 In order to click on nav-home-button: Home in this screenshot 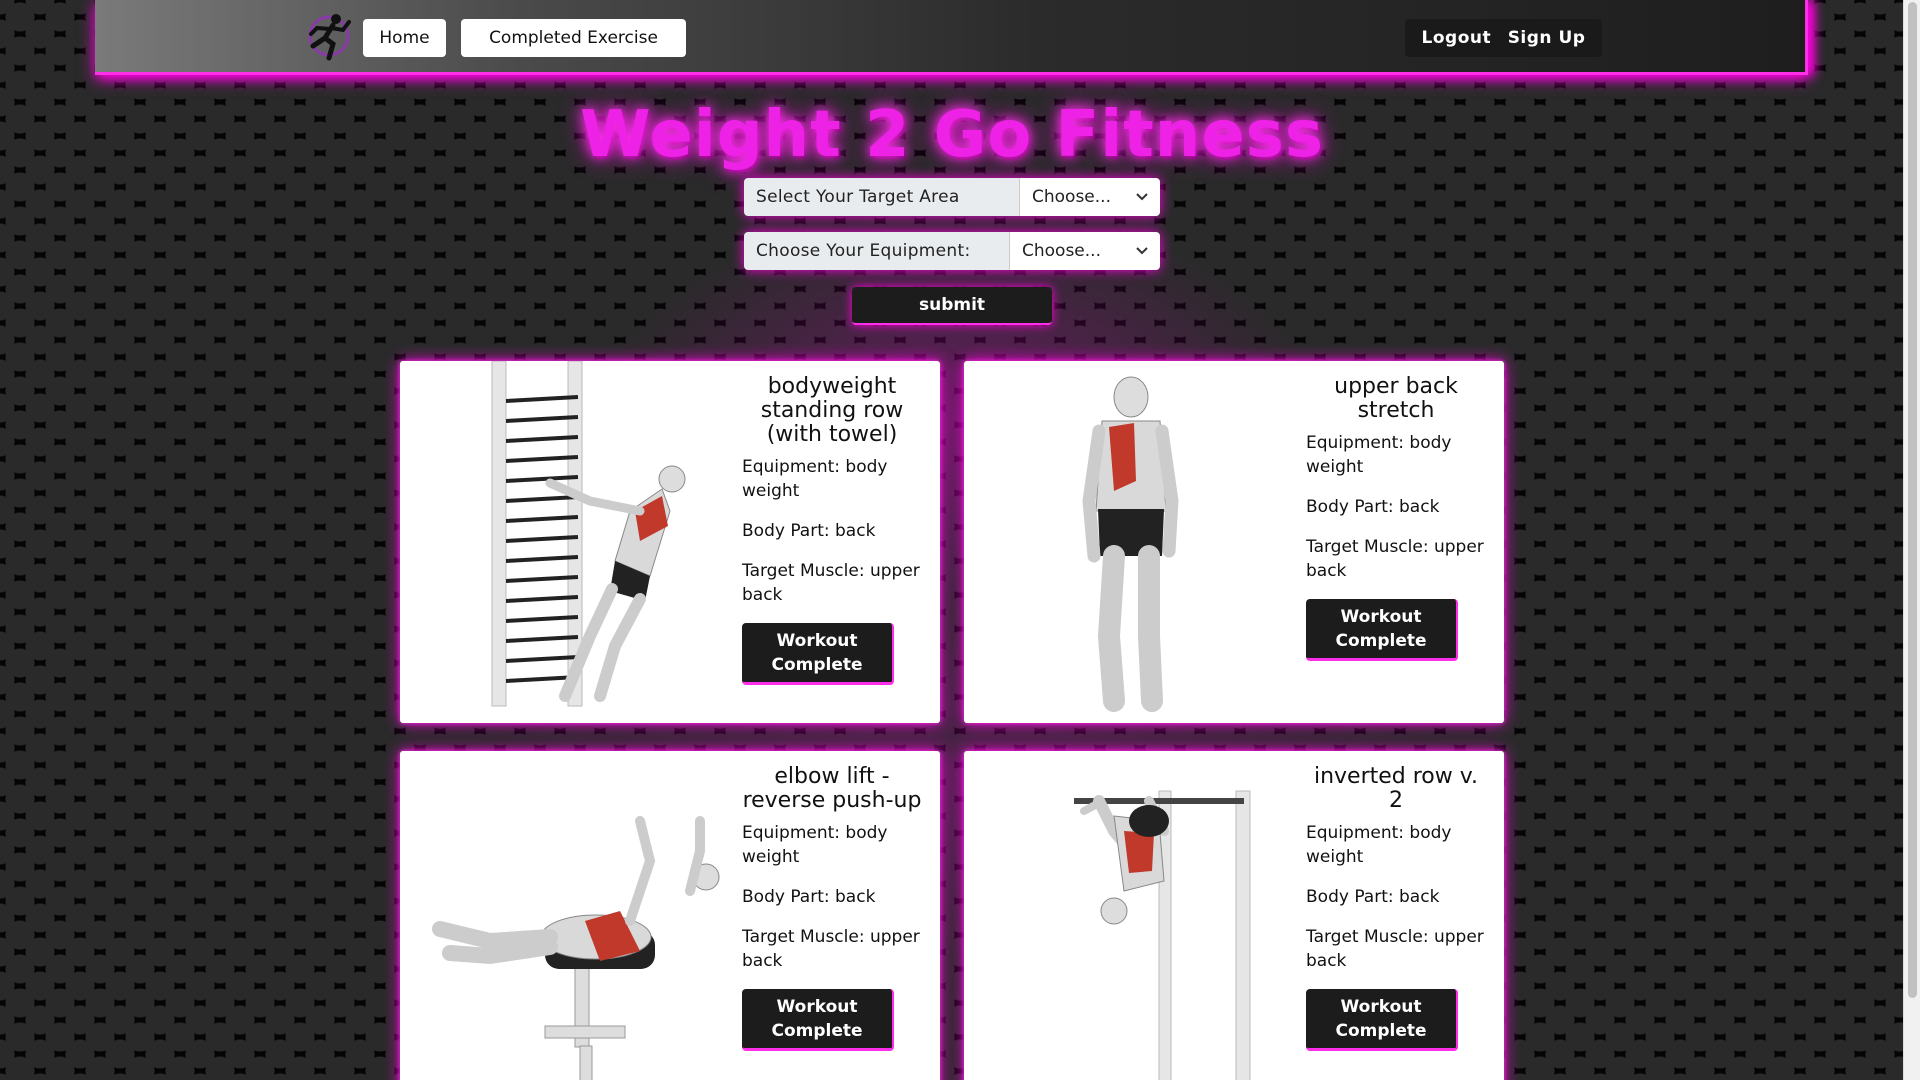, I will do `click(404, 38)`.